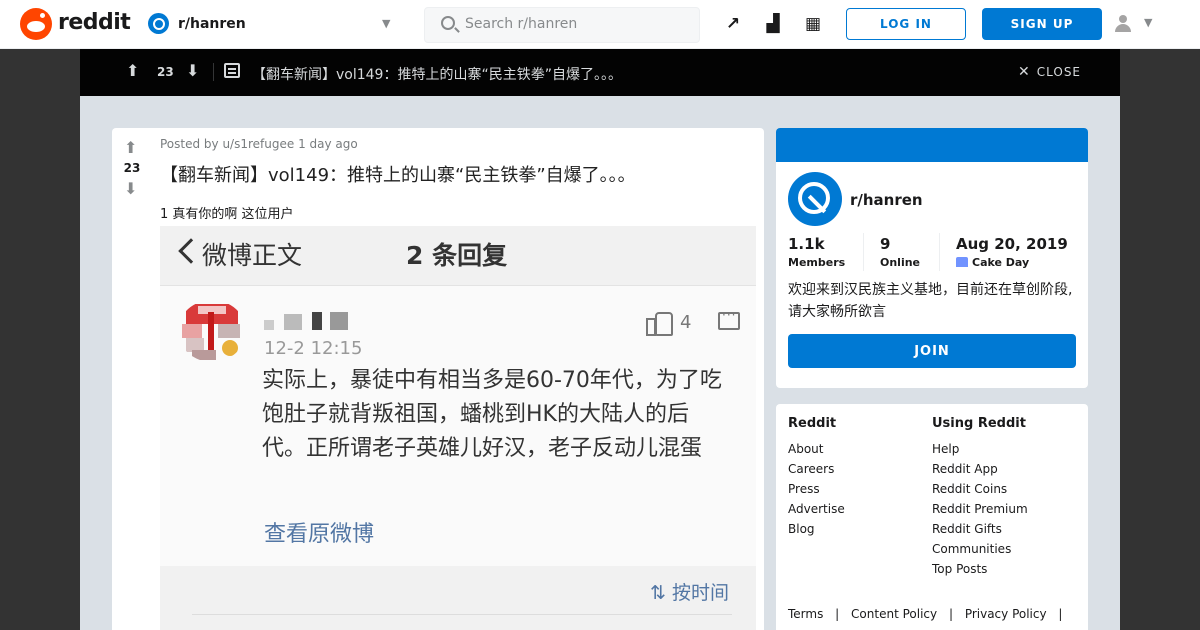 The image size is (1200, 630). What do you see at coordinates (686, 322) in the screenshot?
I see `weibo-like-count: 4` at bounding box center [686, 322].